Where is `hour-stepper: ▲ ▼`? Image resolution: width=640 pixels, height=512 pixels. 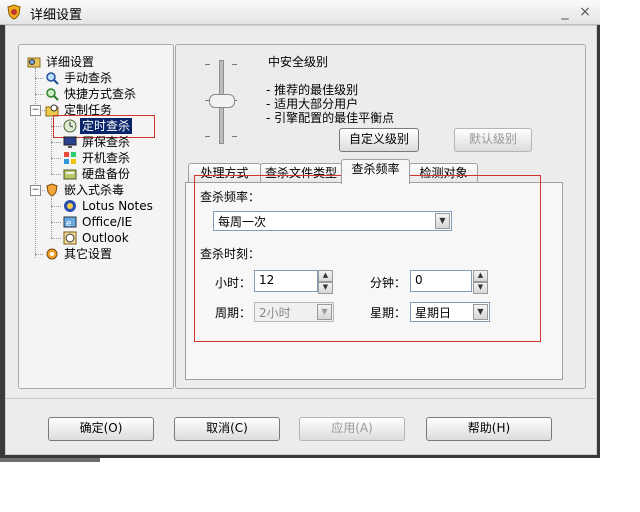 hour-stepper: ▲ ▼ is located at coordinates (325, 282).